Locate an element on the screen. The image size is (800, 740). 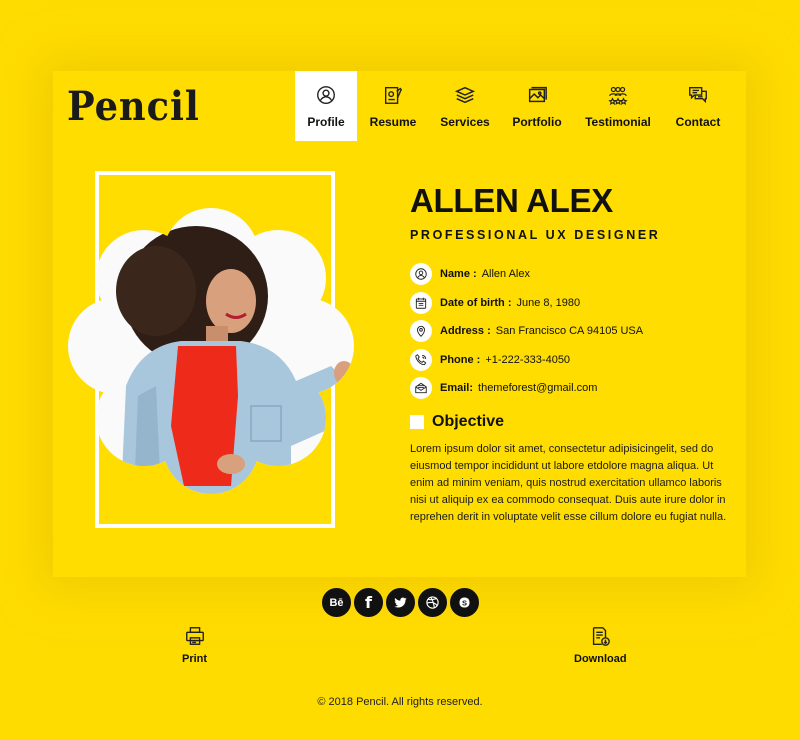
chat-icon is located at coordinates (698, 95).